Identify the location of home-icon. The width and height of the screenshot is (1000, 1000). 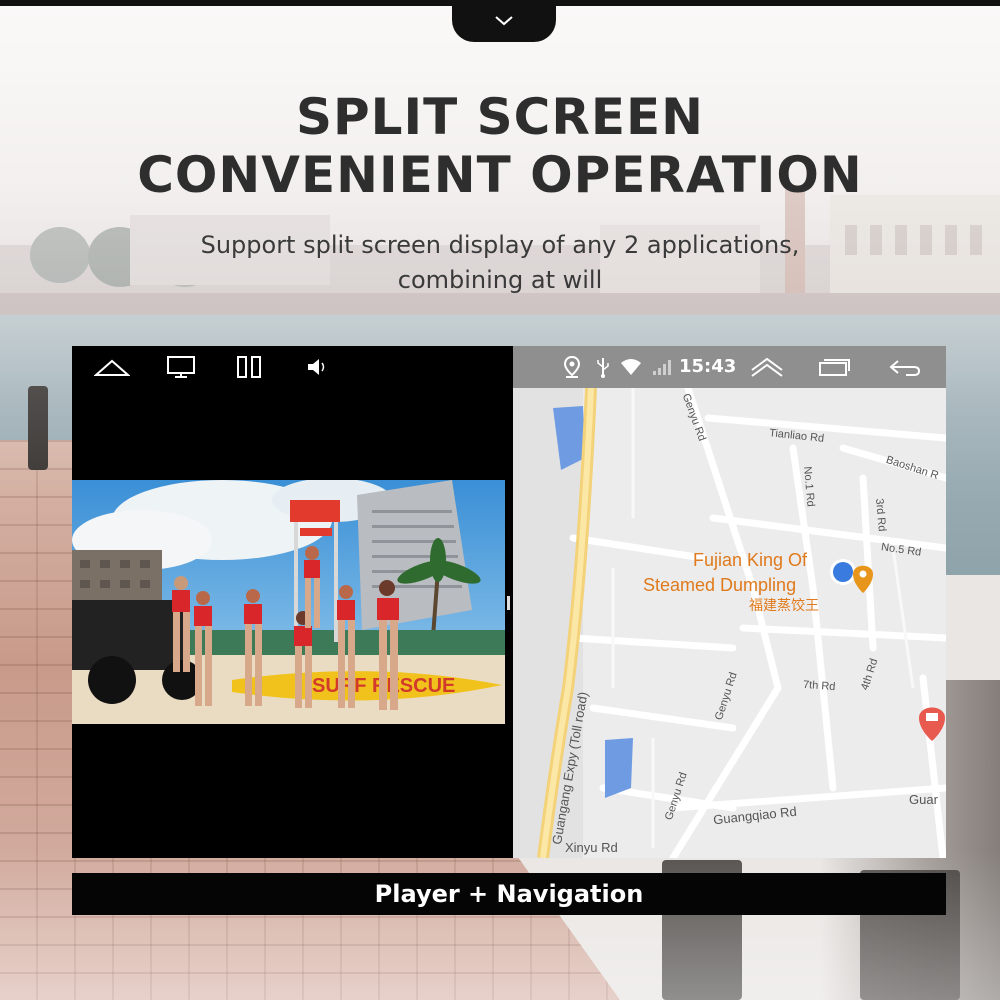
(112, 367).